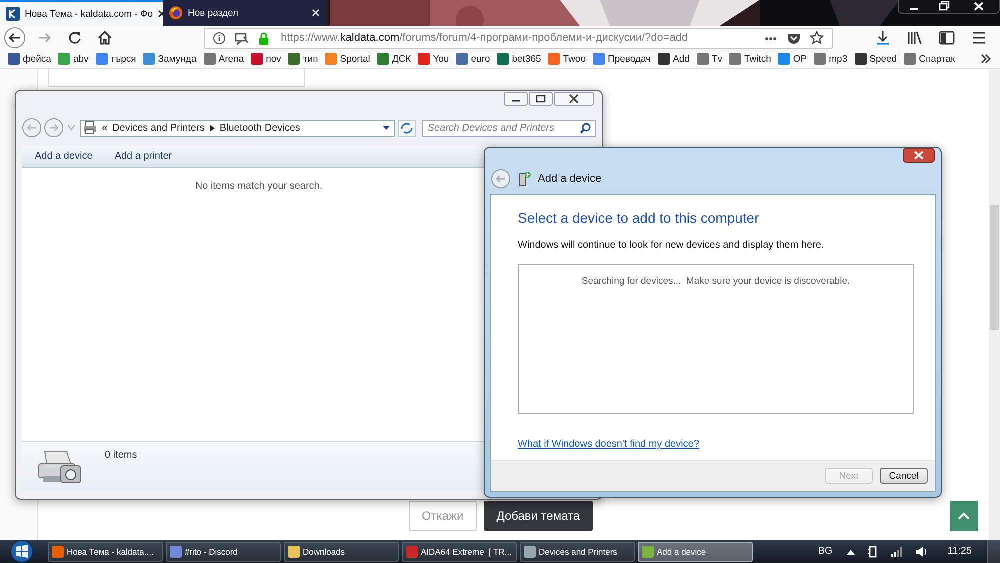 This screenshot has width=1000, height=563. Describe the element at coordinates (825, 551) in the screenshot. I see `language-indicator: BG` at that location.